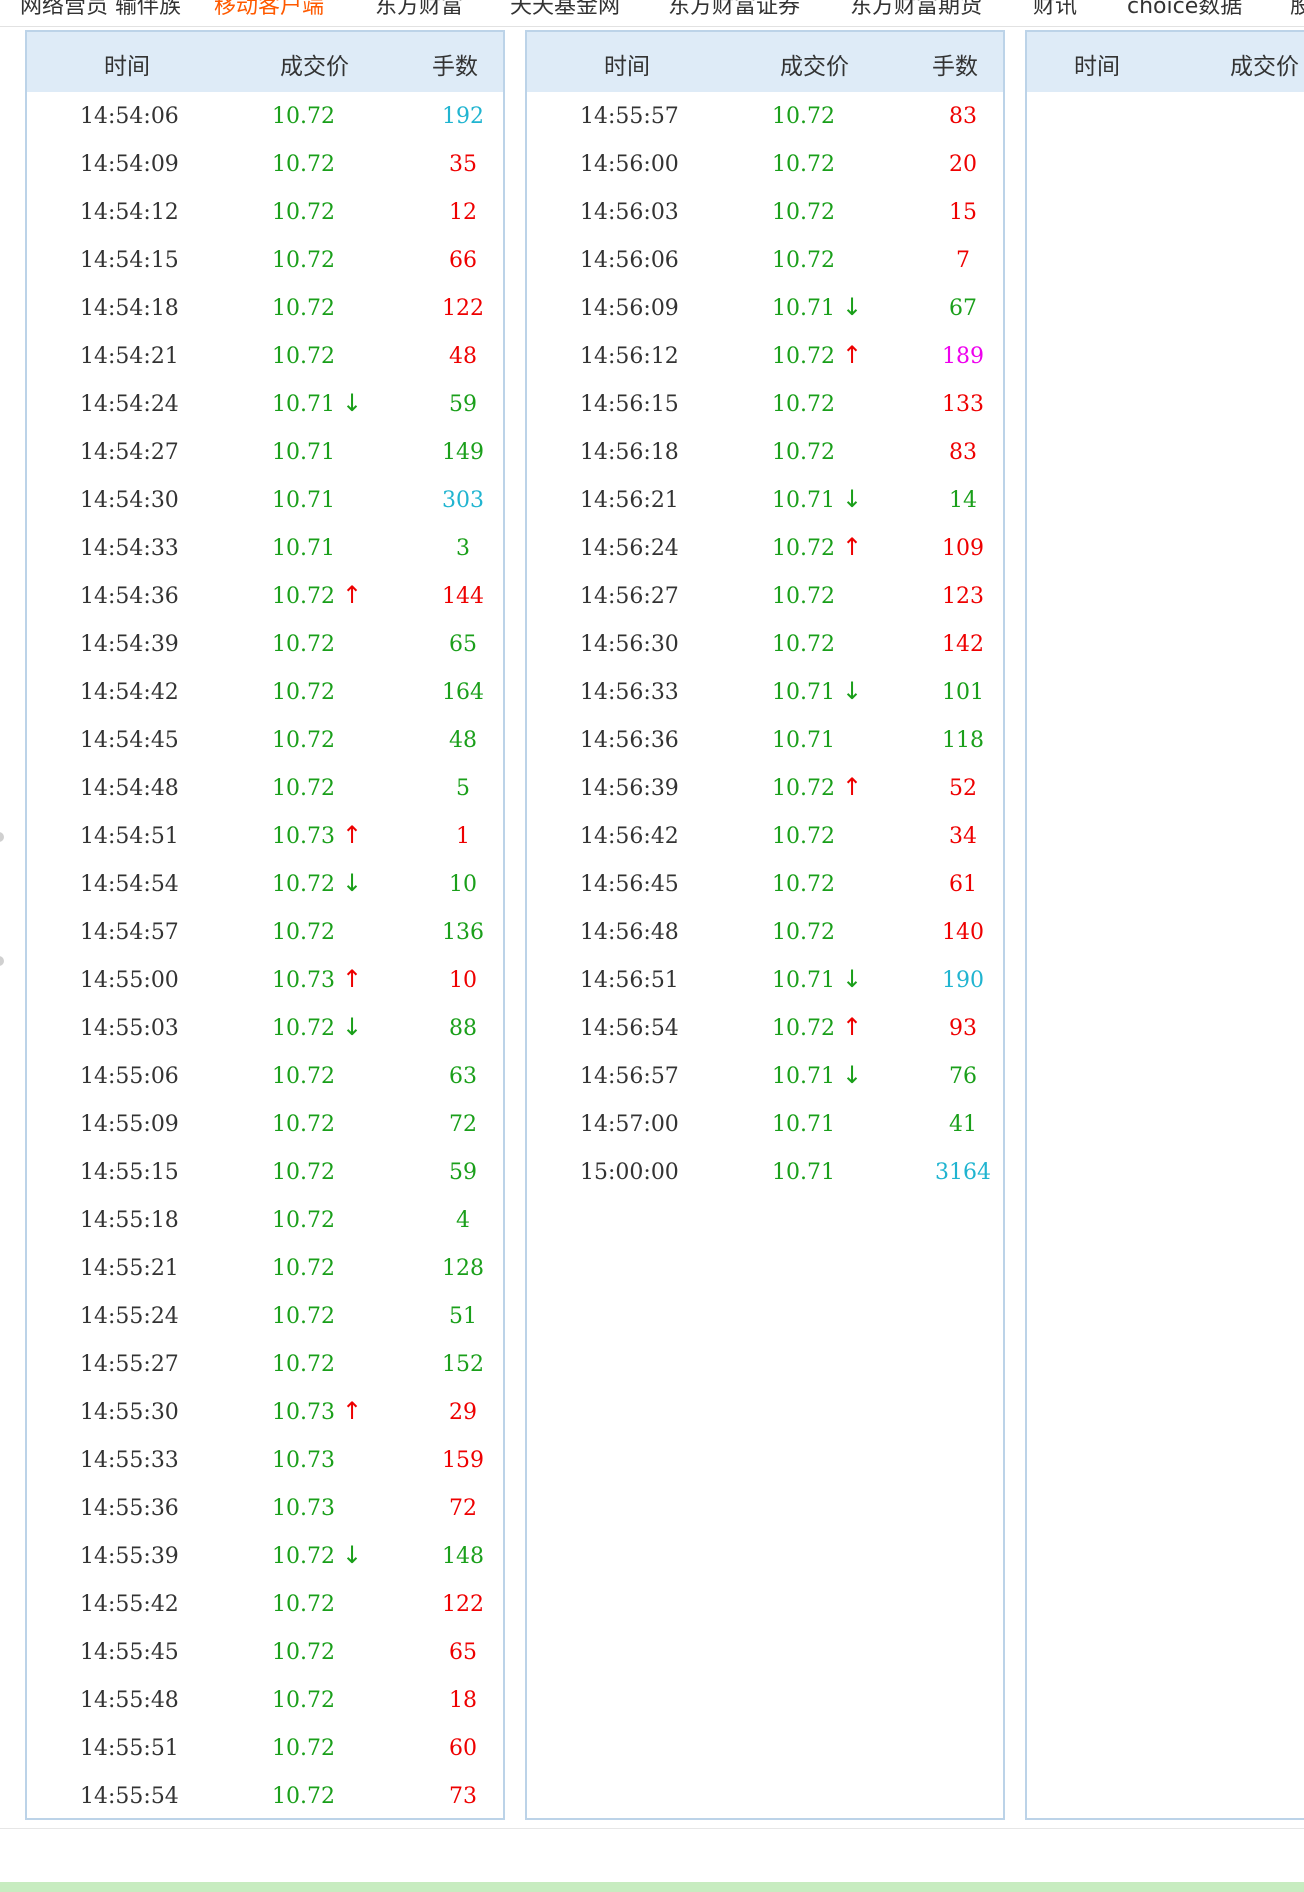 The width and height of the screenshot is (1304, 1892). Describe the element at coordinates (463, 980) in the screenshot. I see `trade-volume: 10` at that location.